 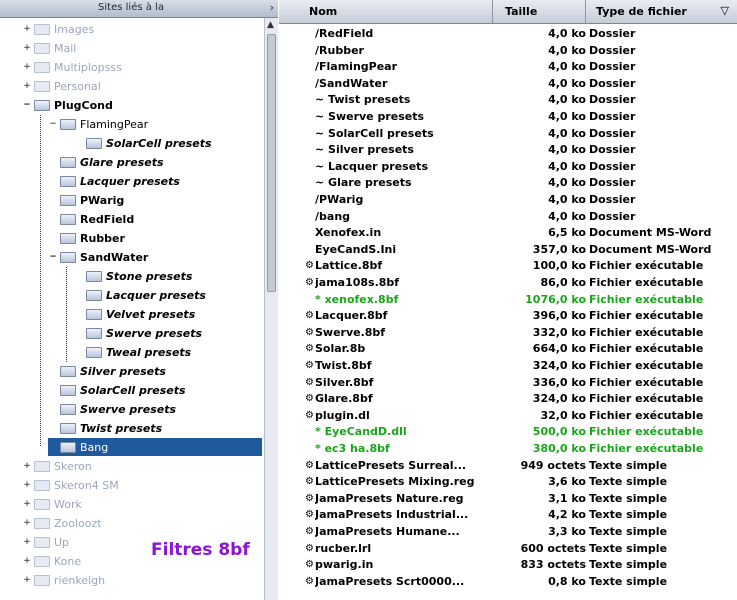 What do you see at coordinates (386, 12) in the screenshot?
I see `column-header-name: Nom` at bounding box center [386, 12].